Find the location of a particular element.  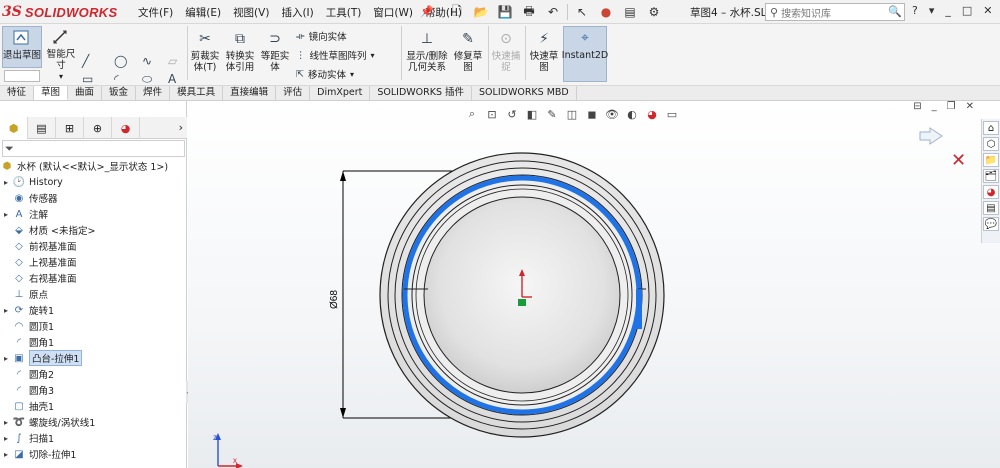

print-icon: 🖶 is located at coordinates (529, 12).